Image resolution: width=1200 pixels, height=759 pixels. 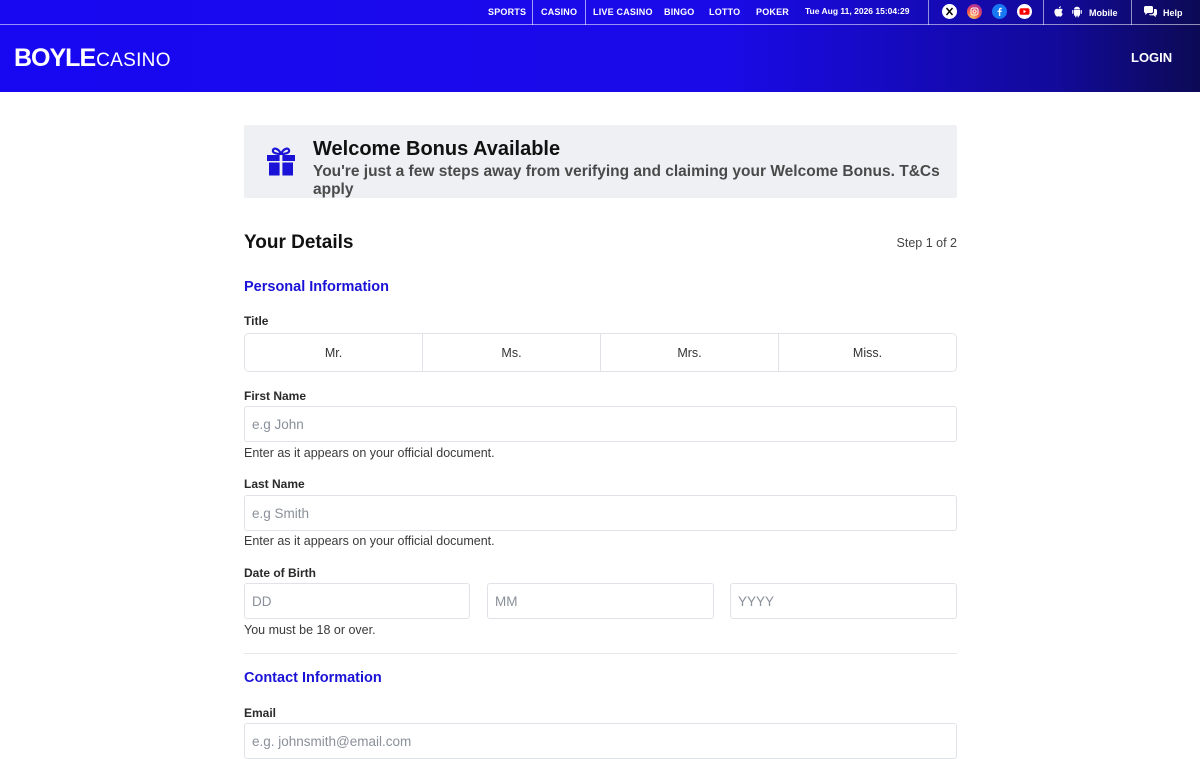 I want to click on page-title: Your Details, so click(x=299, y=242).